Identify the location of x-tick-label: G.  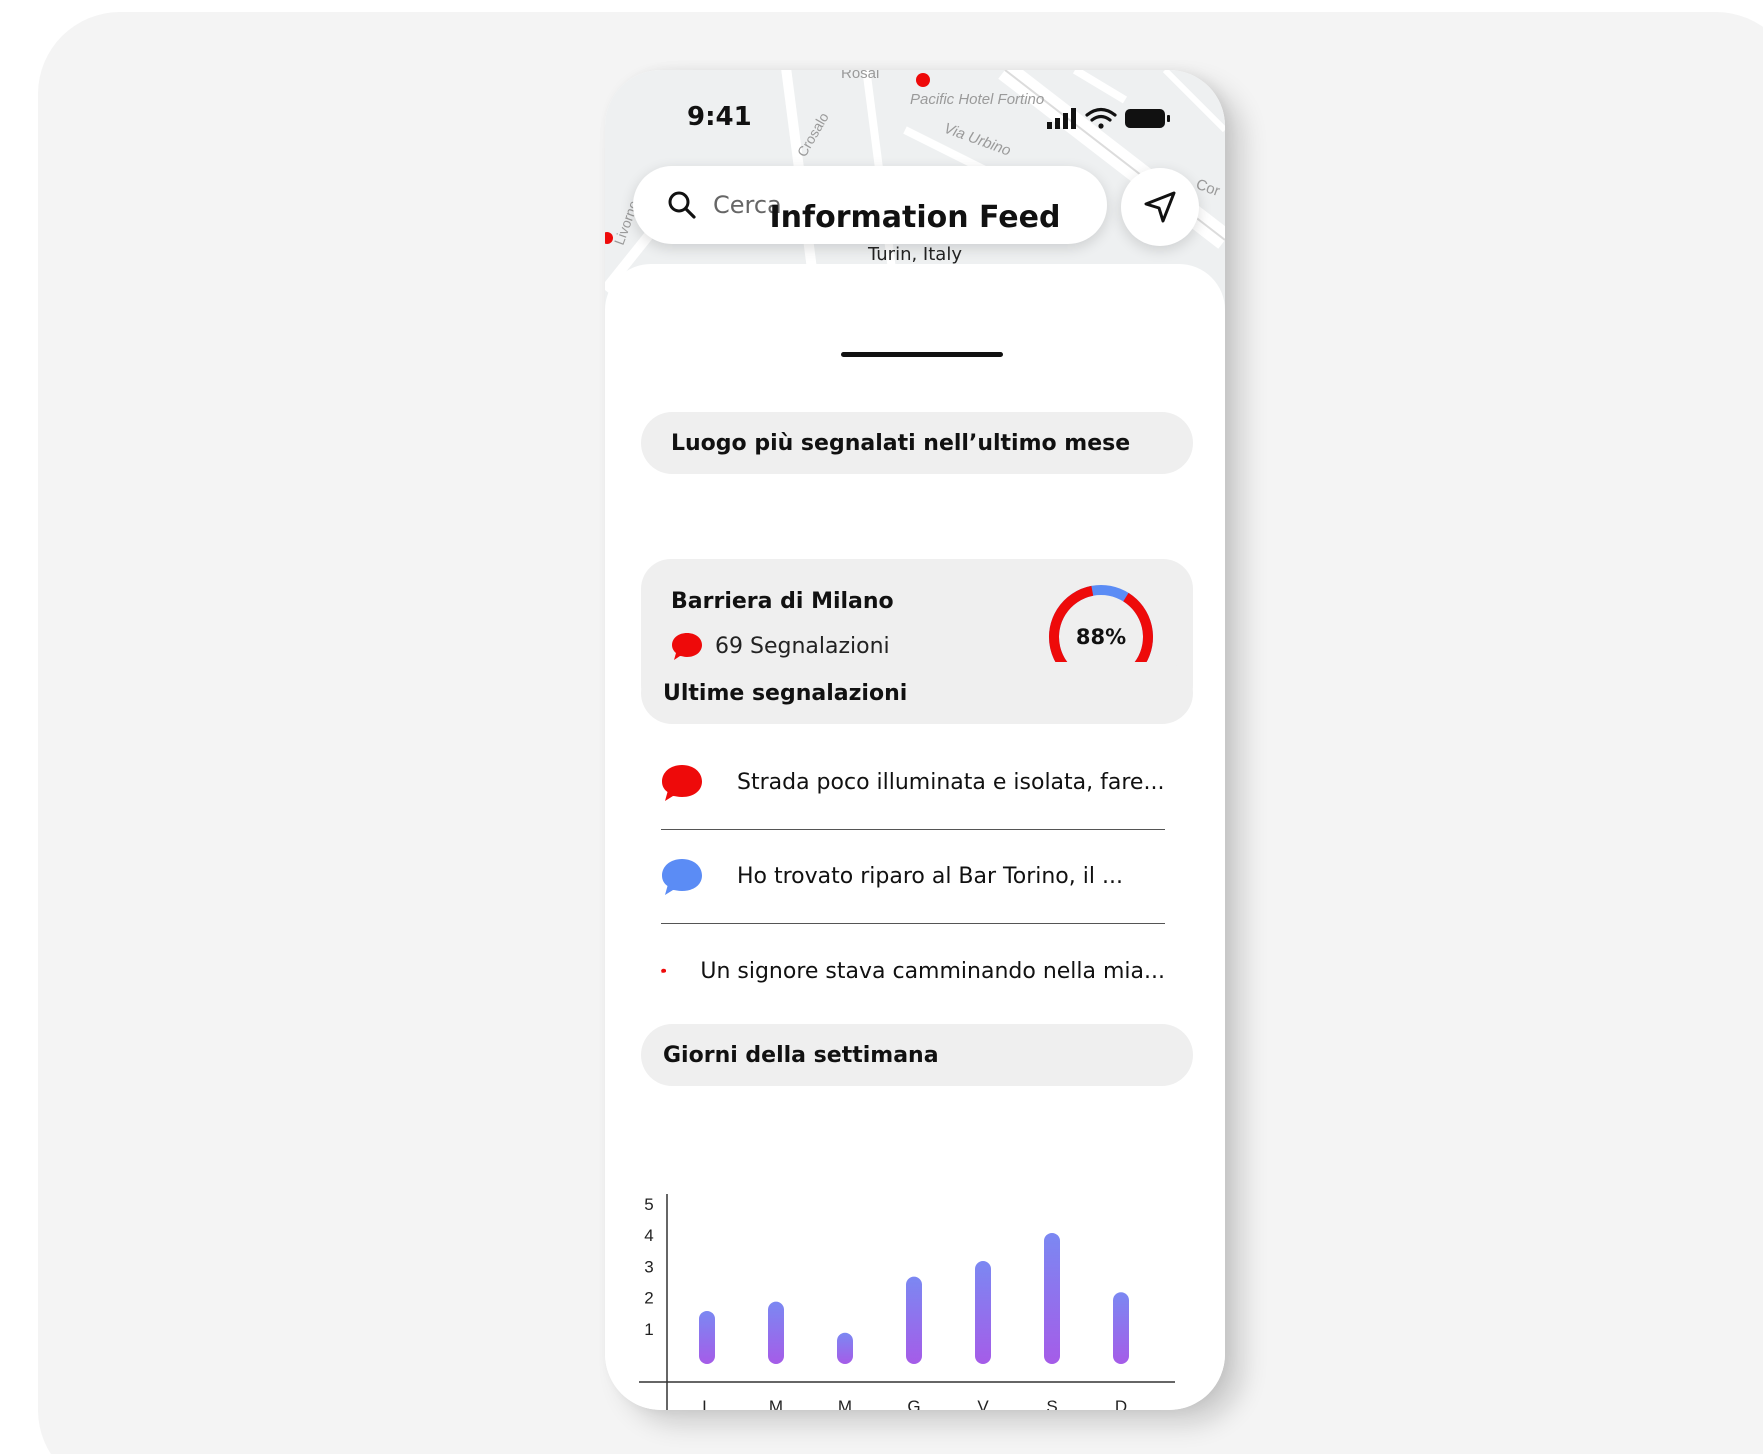
(913, 1403).